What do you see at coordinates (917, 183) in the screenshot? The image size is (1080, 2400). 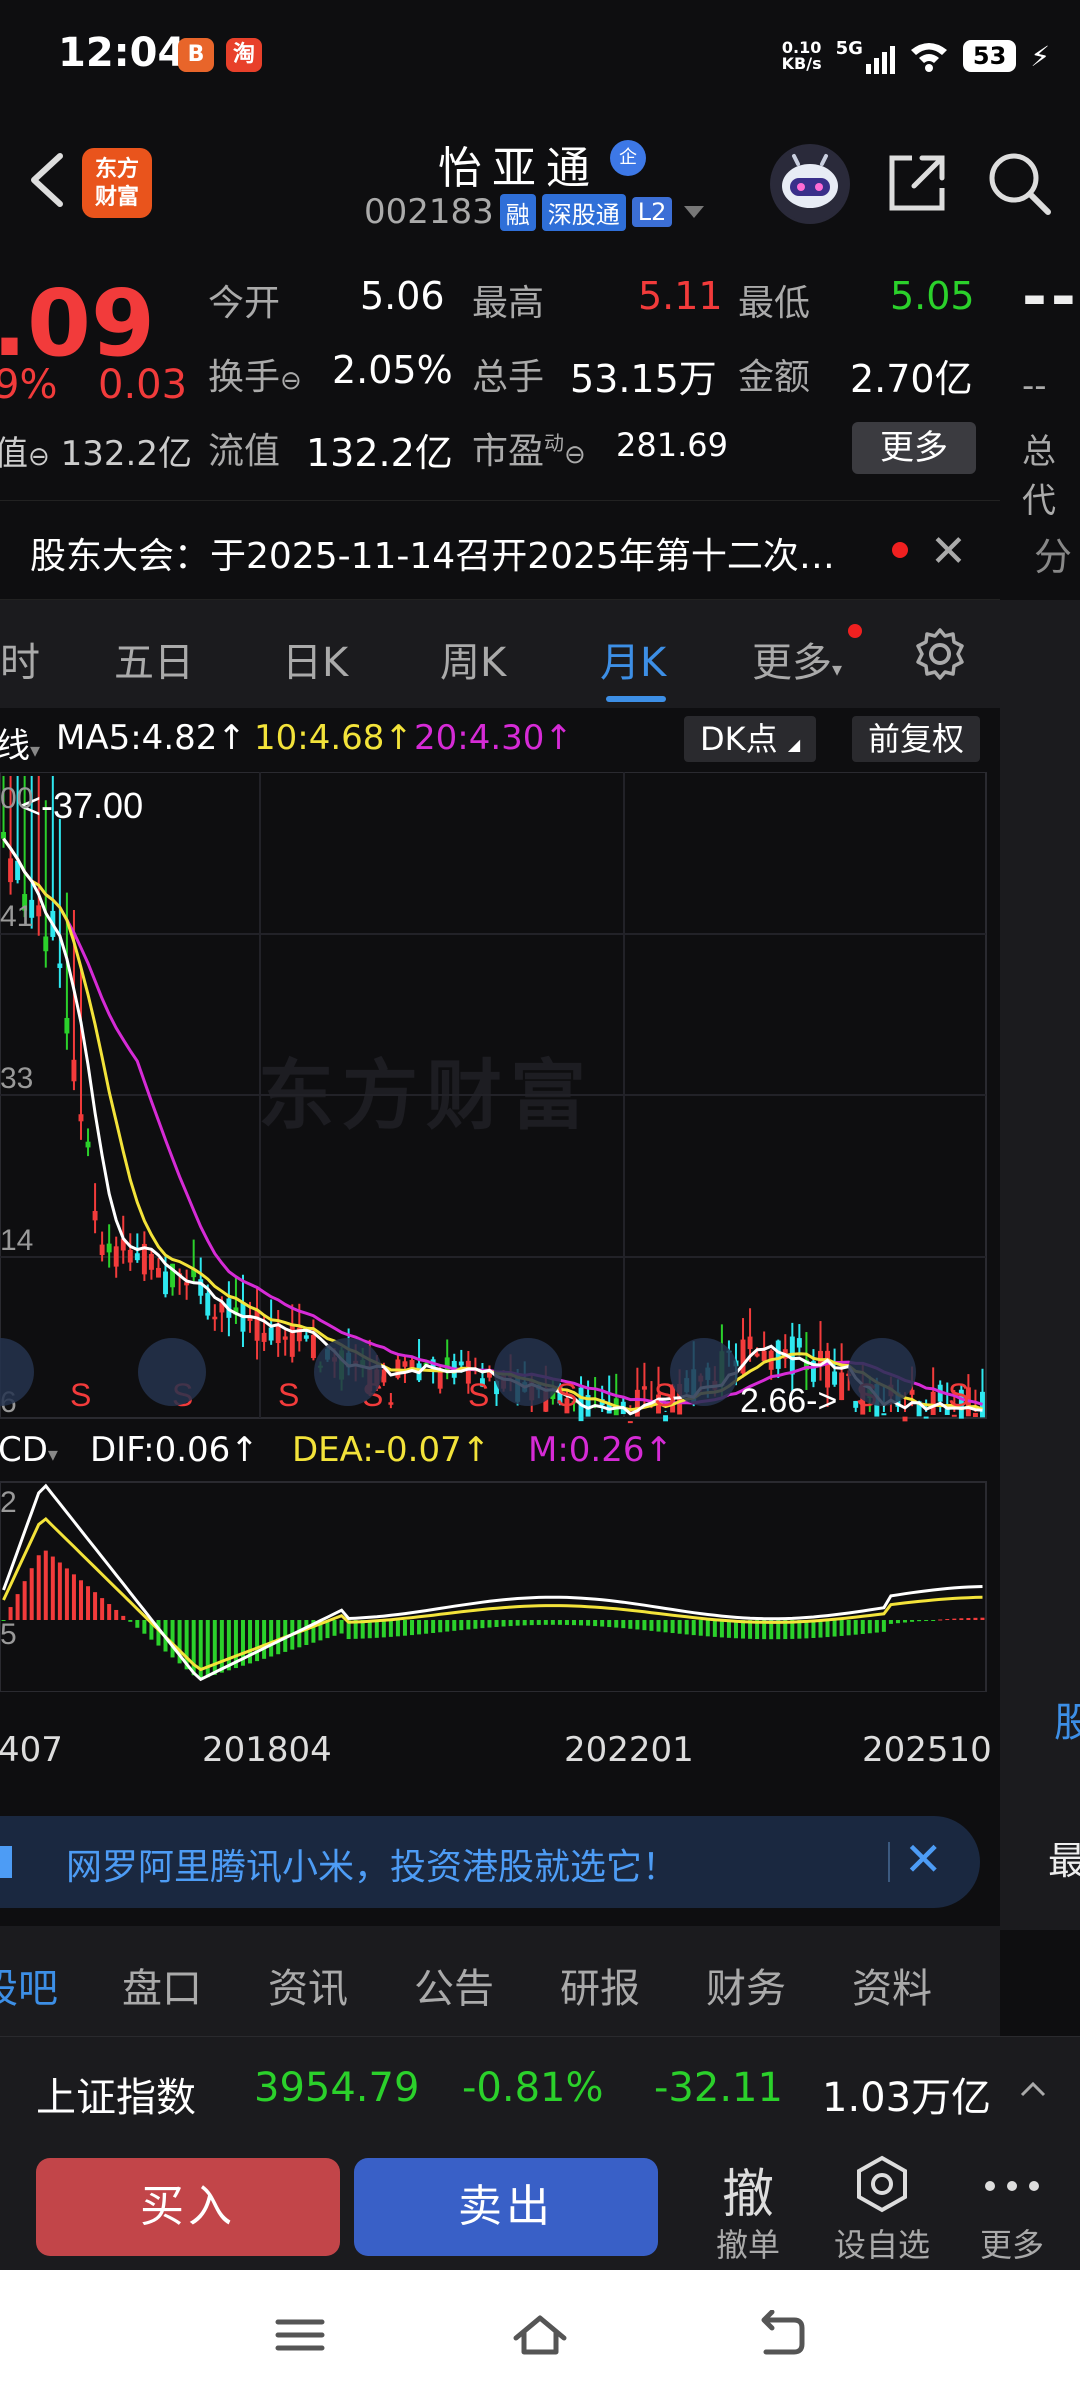 I see `share-icon` at bounding box center [917, 183].